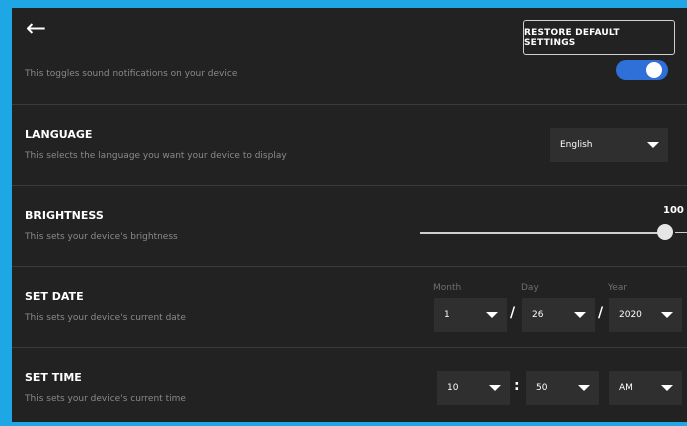  What do you see at coordinates (572, 37) in the screenshot?
I see `restore-default-settings-label: RESTORE DEFAULT SETTINGS` at bounding box center [572, 37].